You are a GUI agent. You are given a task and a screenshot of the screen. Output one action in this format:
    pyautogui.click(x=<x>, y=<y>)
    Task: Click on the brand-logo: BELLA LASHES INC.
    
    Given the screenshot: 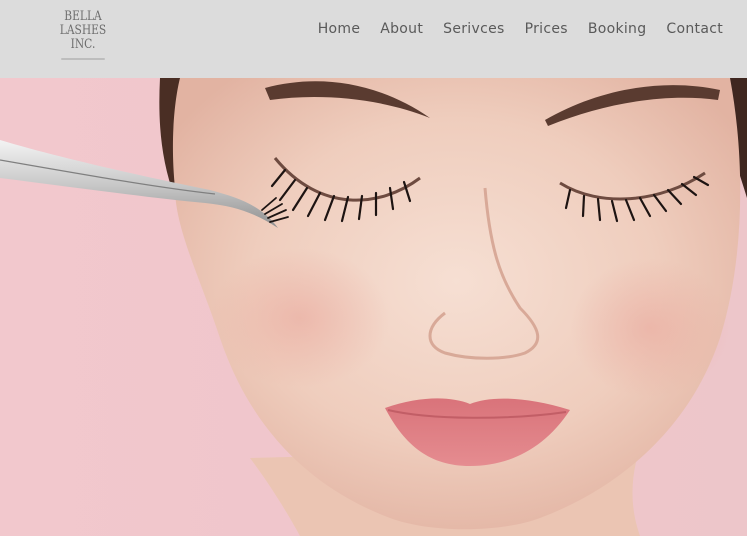 What is the action you would take?
    pyautogui.click(x=83, y=40)
    